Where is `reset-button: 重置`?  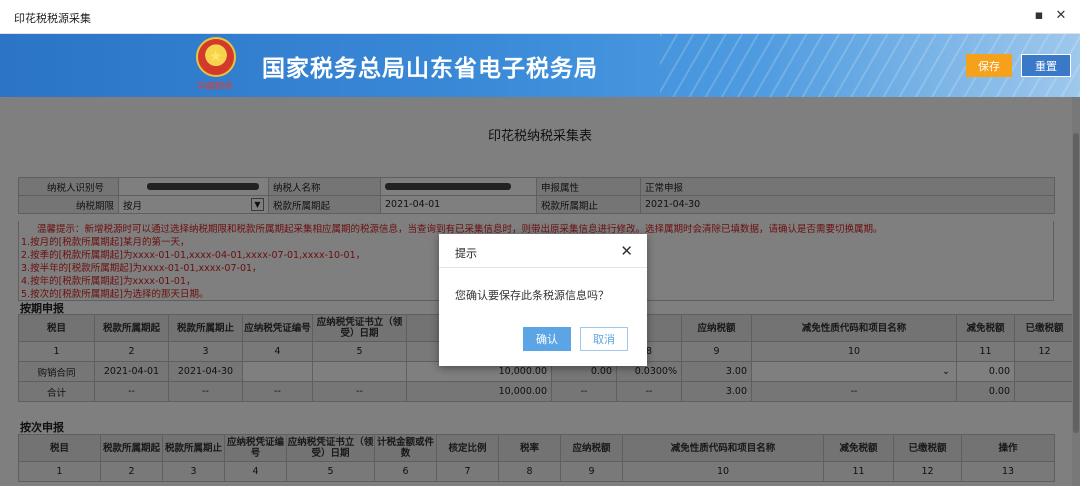 reset-button: 重置 is located at coordinates (1046, 65).